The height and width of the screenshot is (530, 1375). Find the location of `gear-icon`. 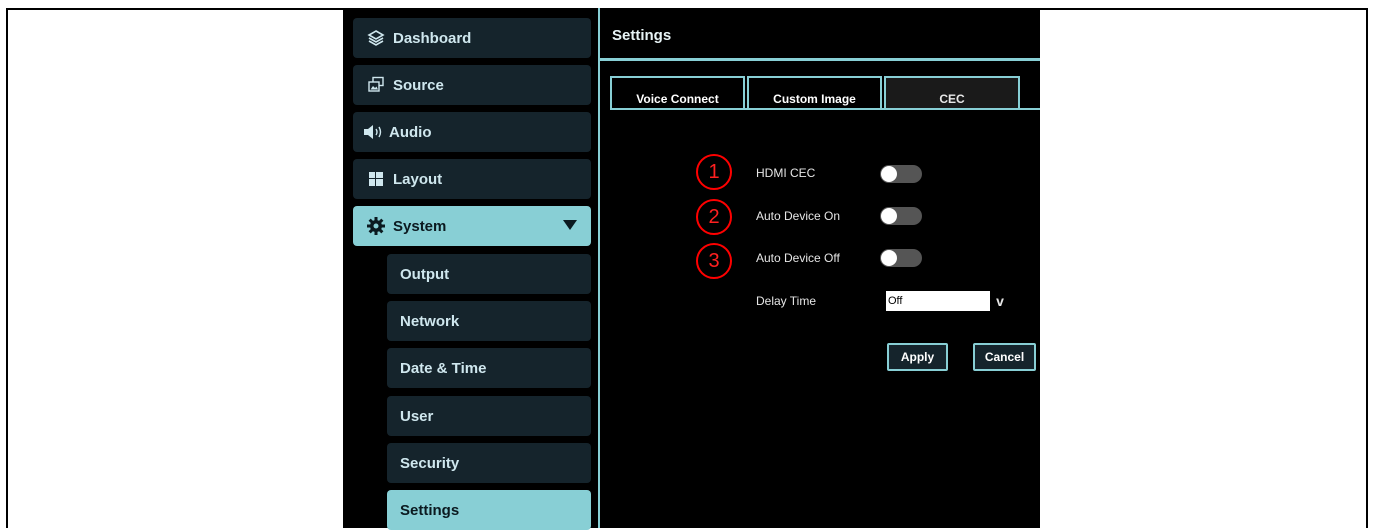

gear-icon is located at coordinates (376, 226).